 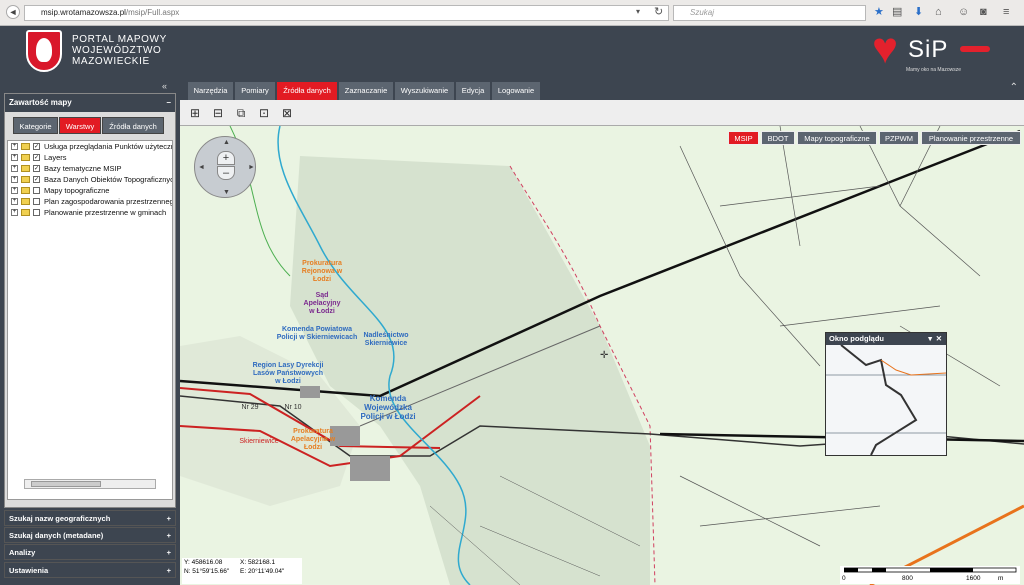 What do you see at coordinates (975, 49) in the screenshot?
I see `logo-bar` at bounding box center [975, 49].